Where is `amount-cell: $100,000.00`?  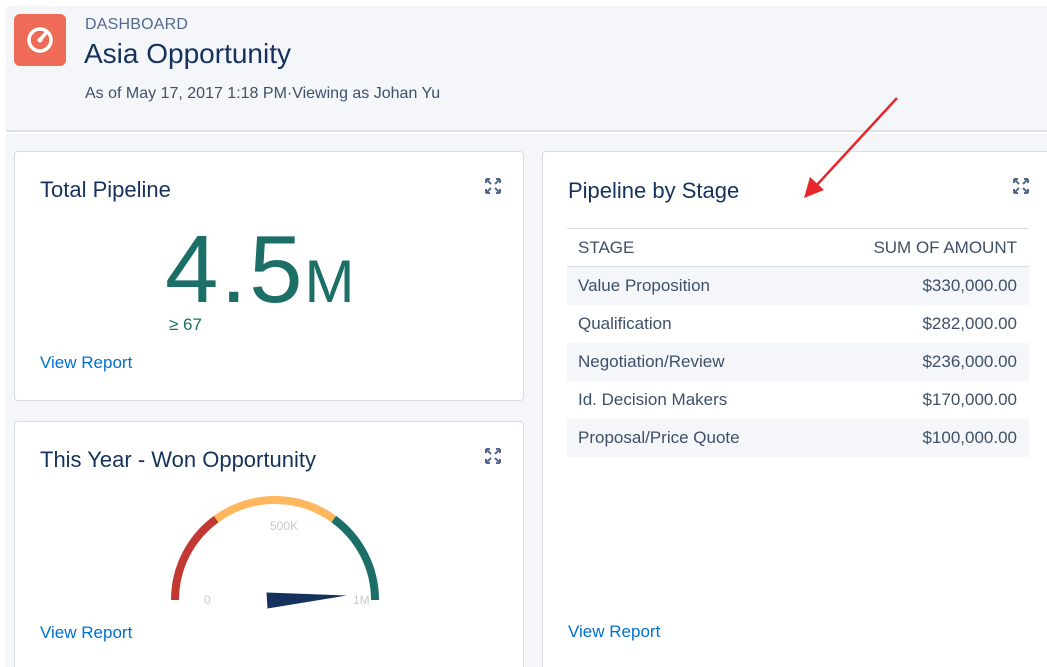 amount-cell: $100,000.00 is located at coordinates (919, 437).